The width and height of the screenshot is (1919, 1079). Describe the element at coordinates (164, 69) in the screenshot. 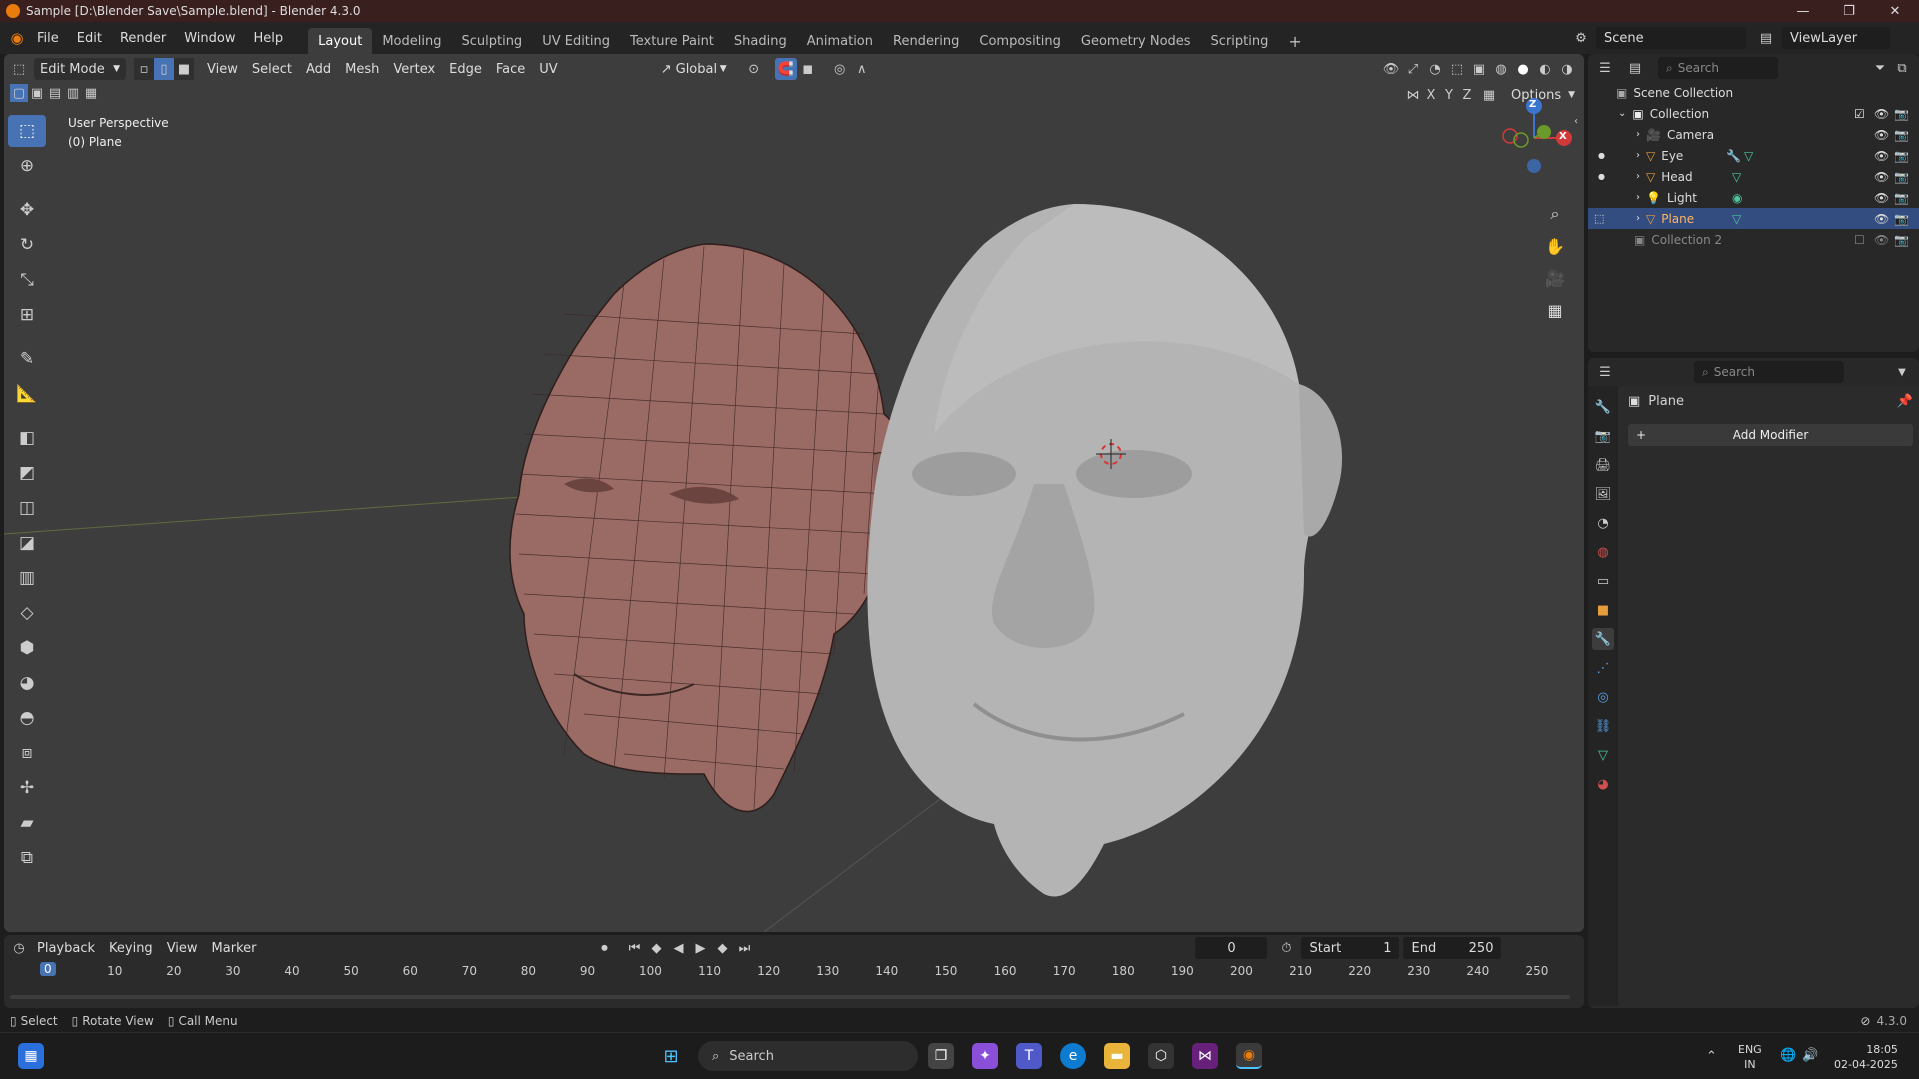

I see `edge-select-icon: ▯` at that location.